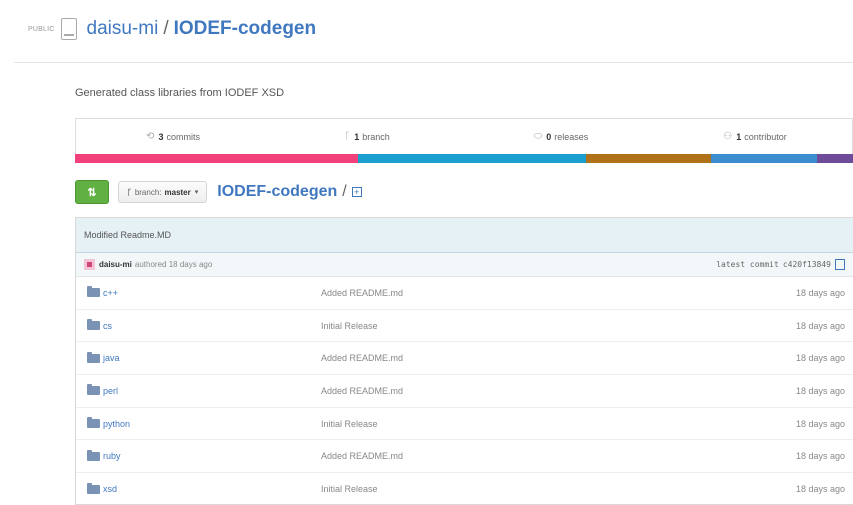  I want to click on file-name-link: c++, so click(213, 293).